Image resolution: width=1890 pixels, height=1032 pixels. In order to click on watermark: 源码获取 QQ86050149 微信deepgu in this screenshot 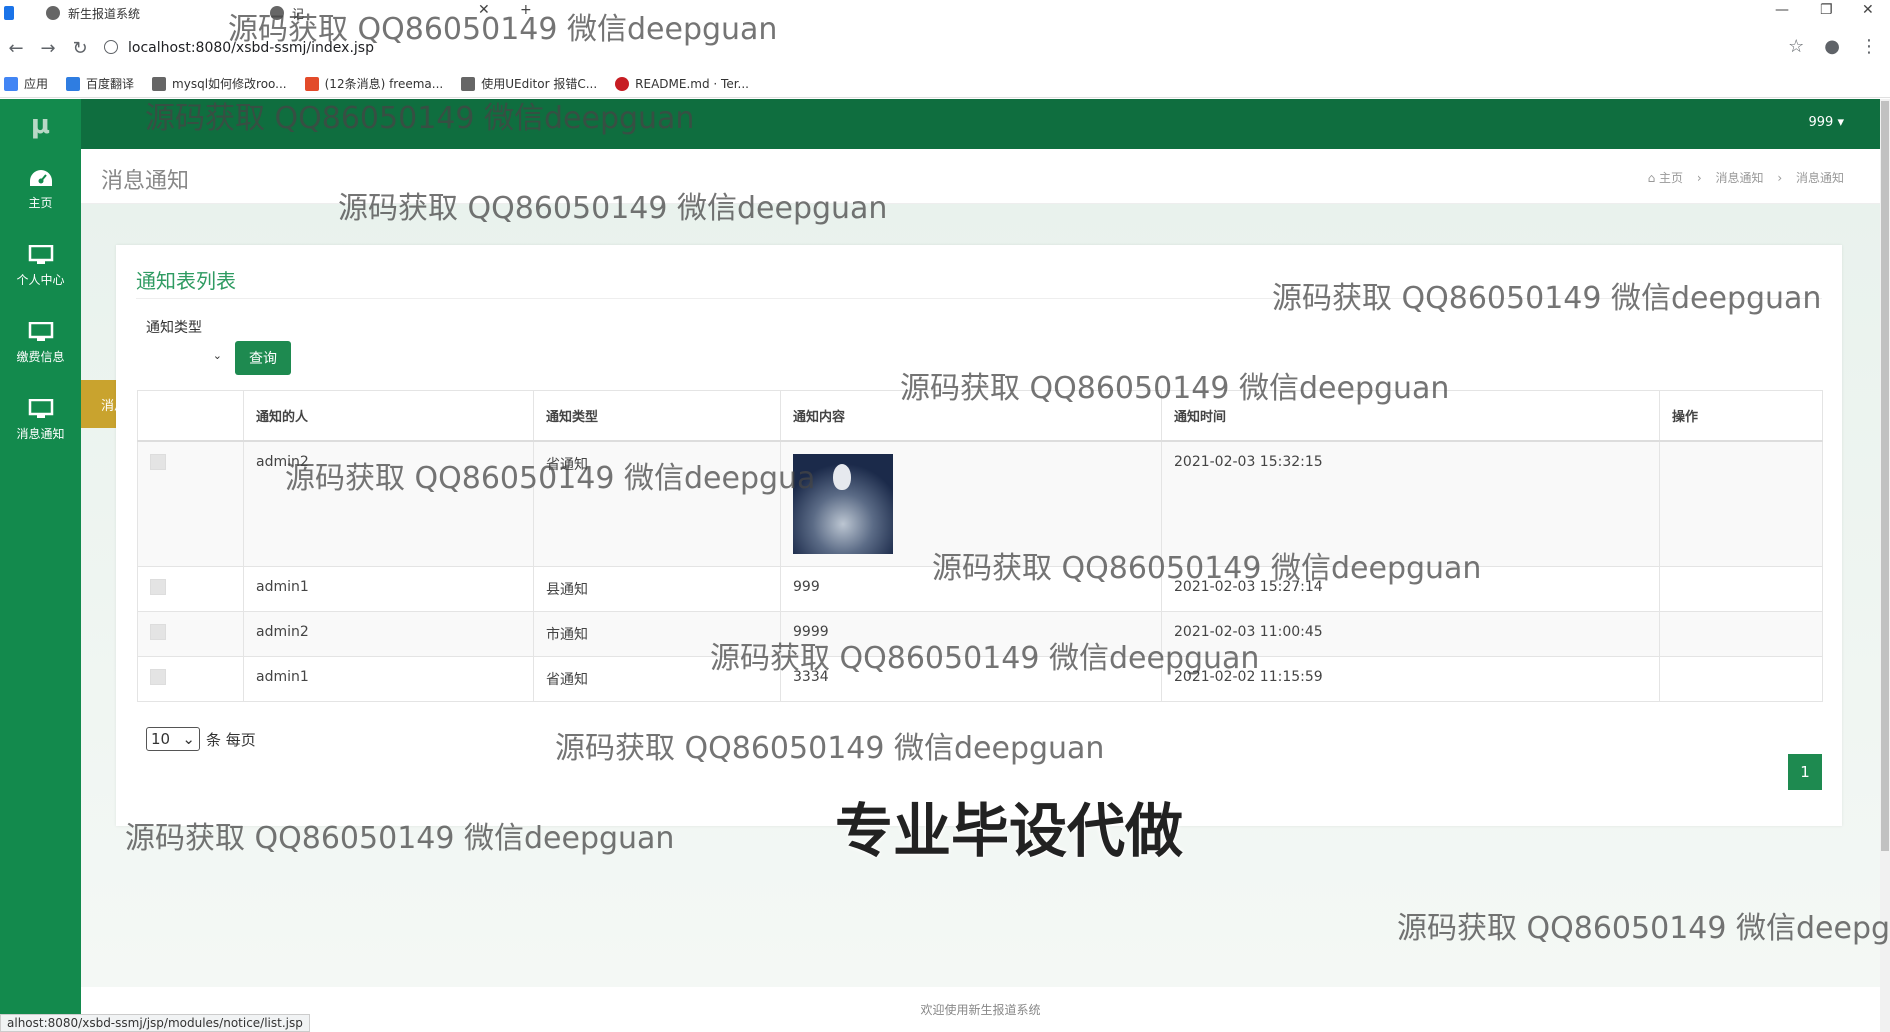, I will do `click(1643, 928)`.